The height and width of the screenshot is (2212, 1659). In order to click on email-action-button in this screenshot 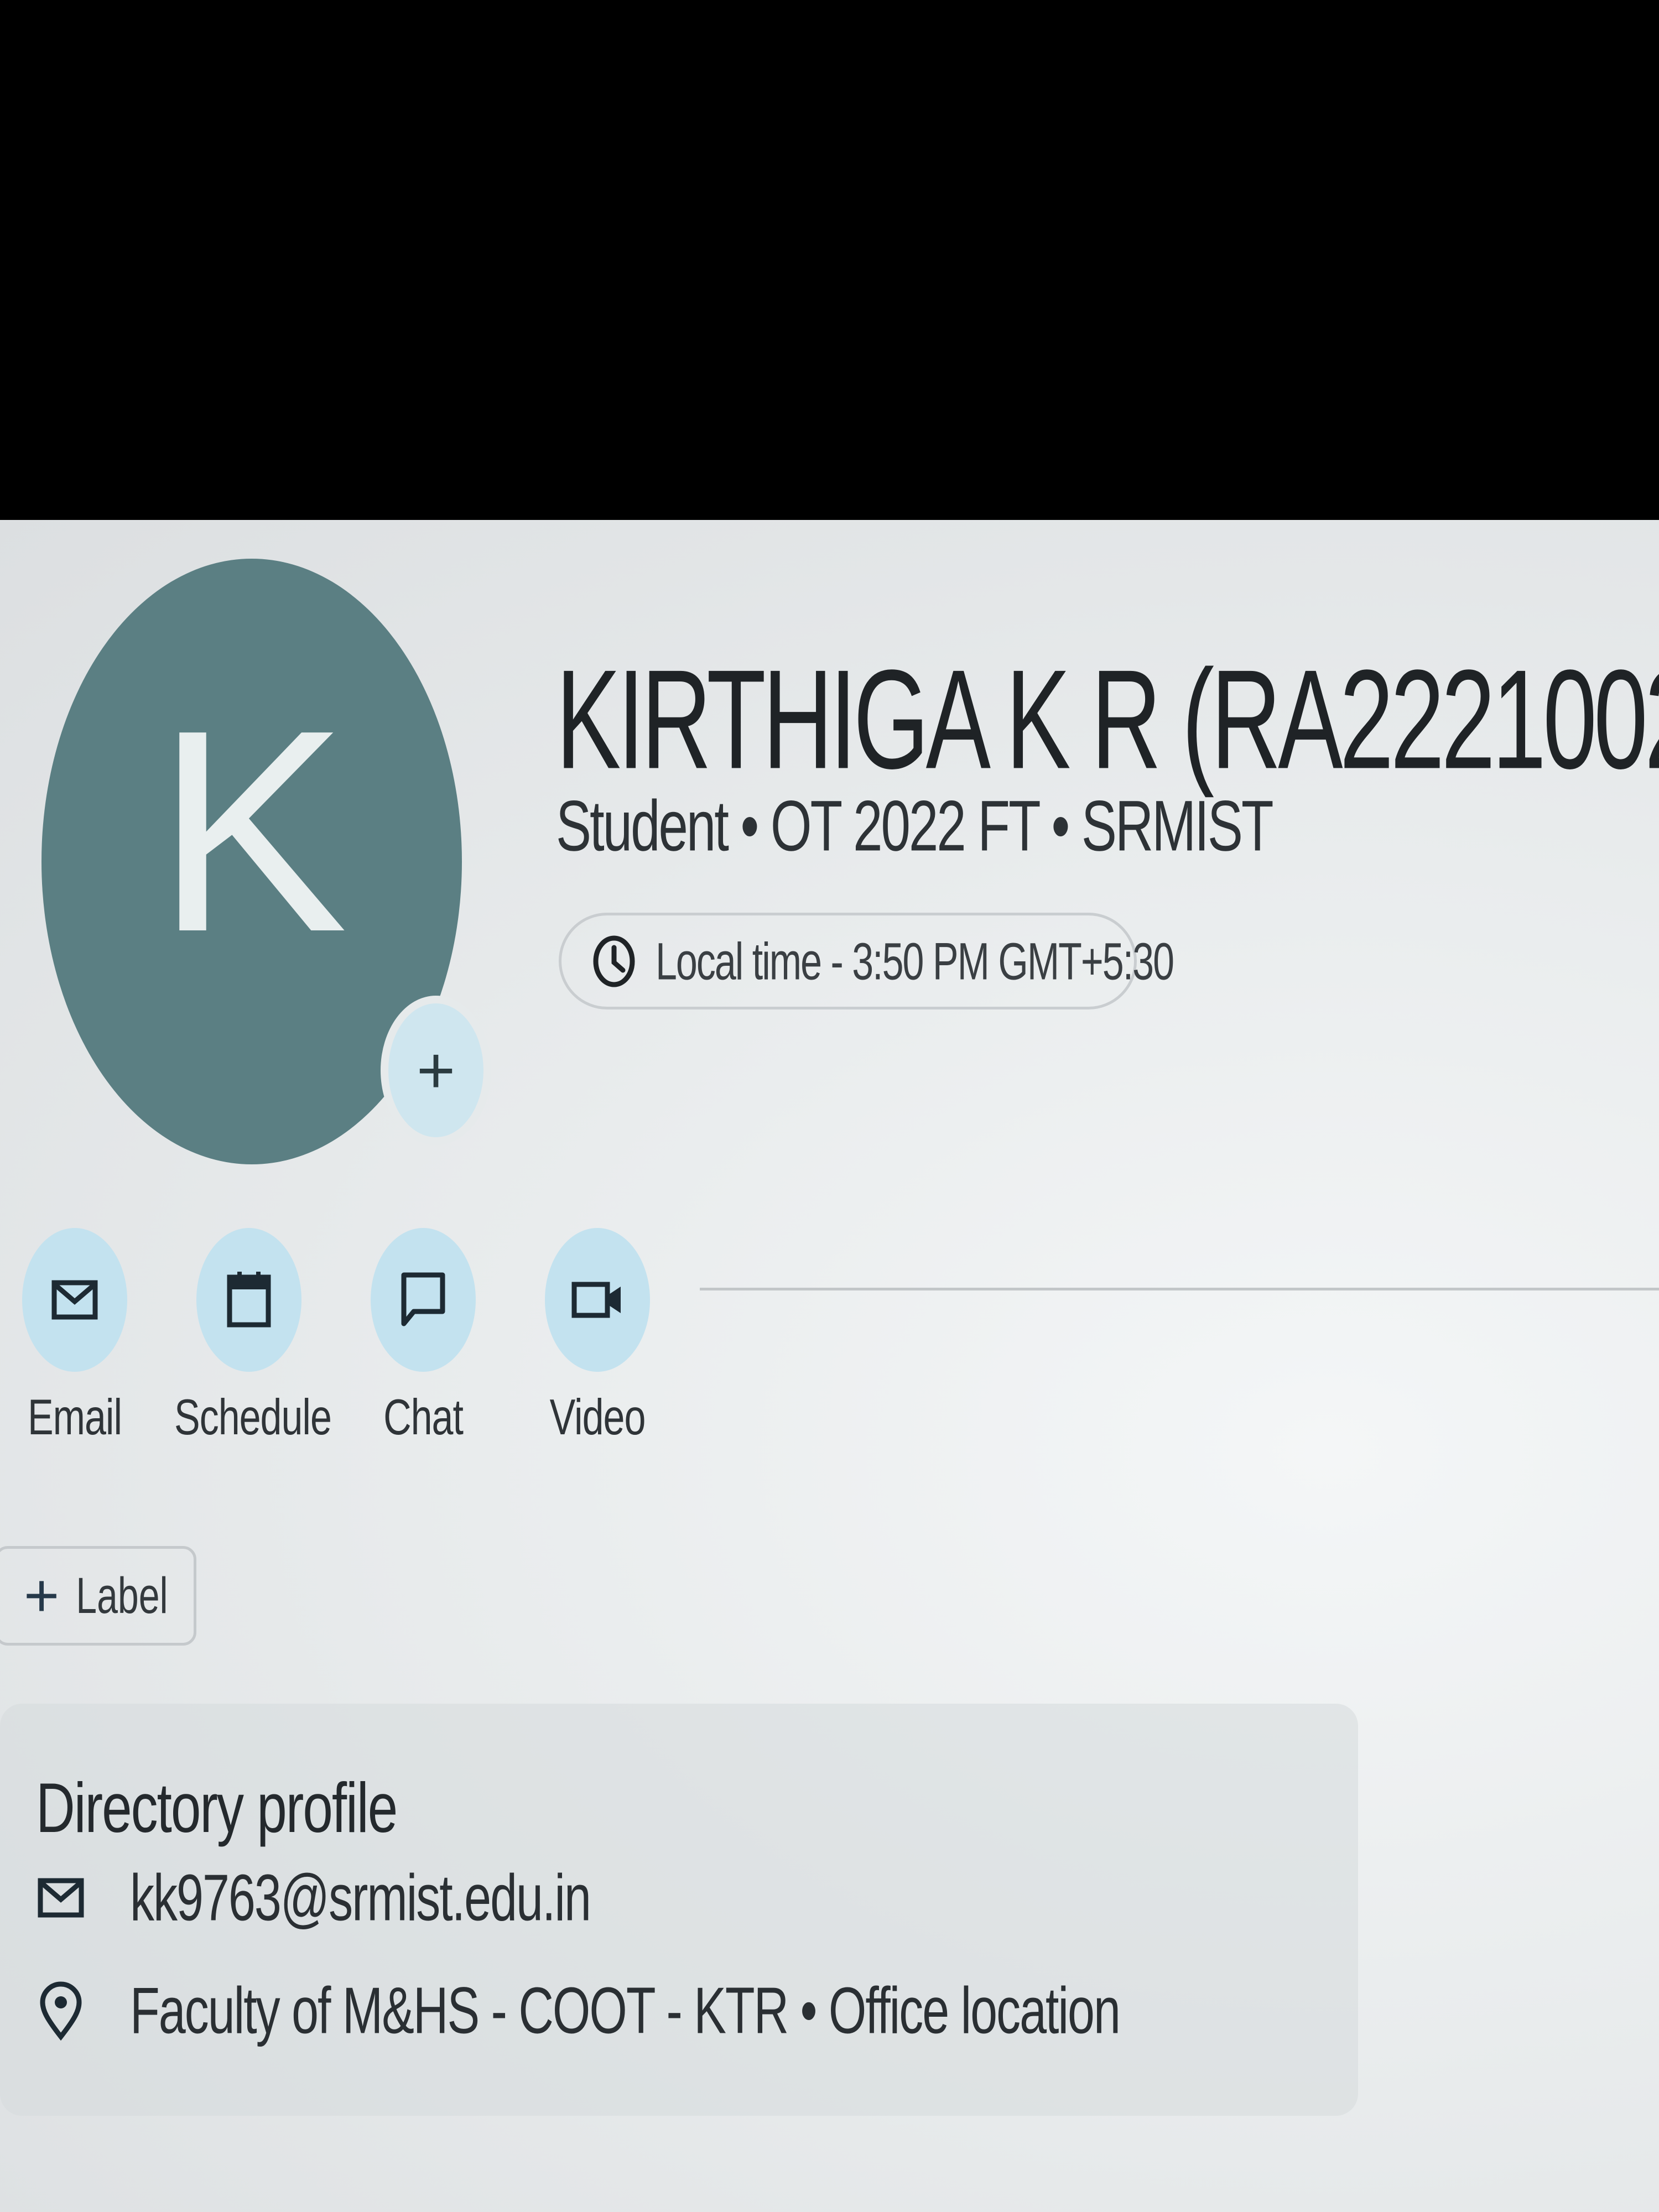, I will do `click(74, 1300)`.